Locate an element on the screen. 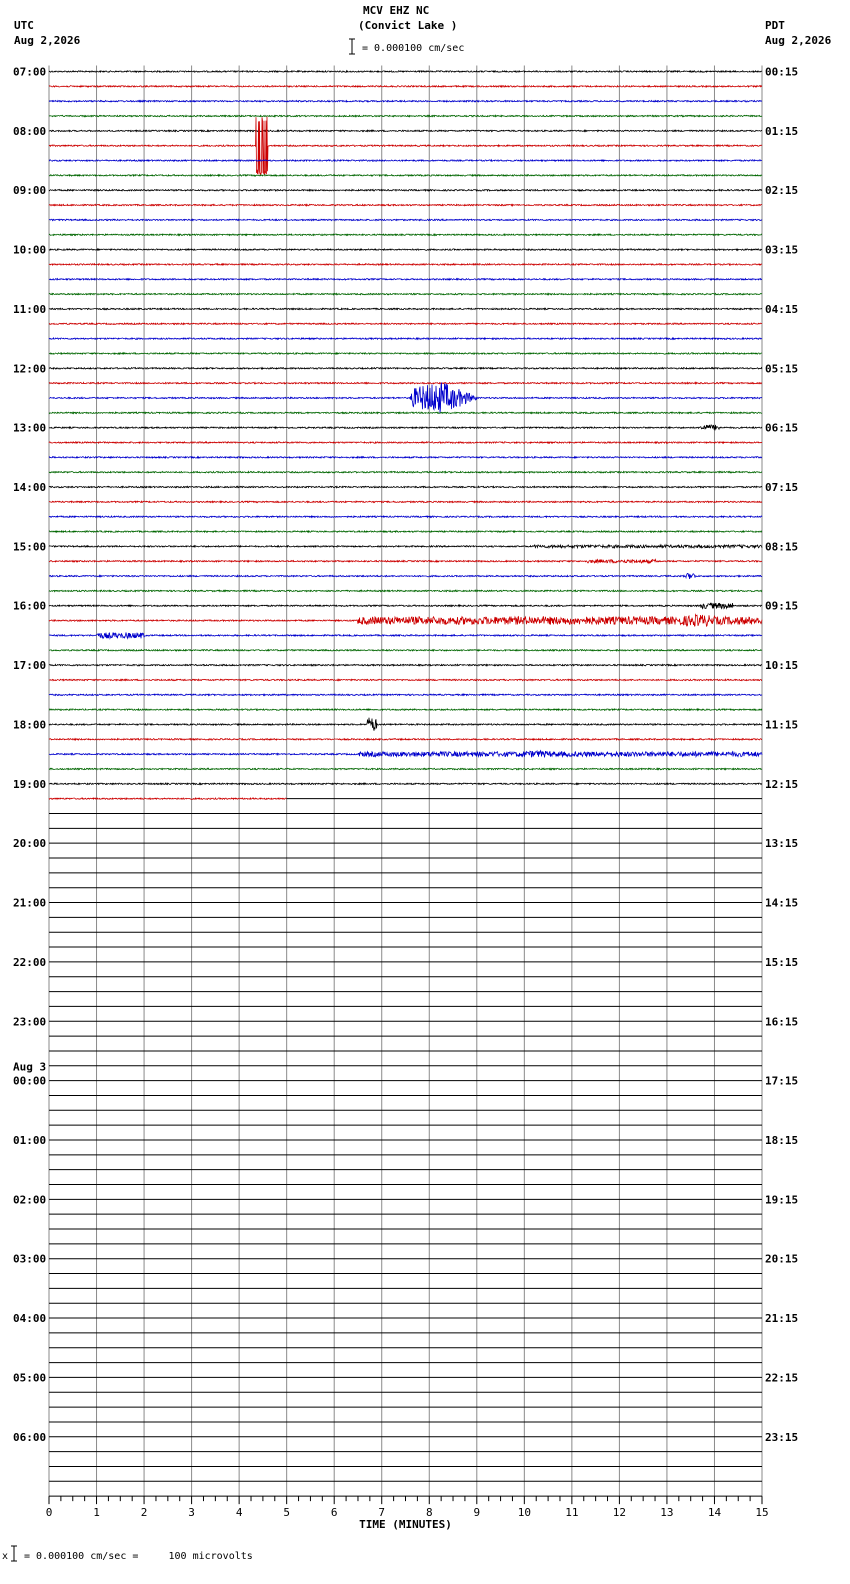 This screenshot has height=1584, width=850. utc-hour-label: 21:00 is located at coordinates (29, 903).